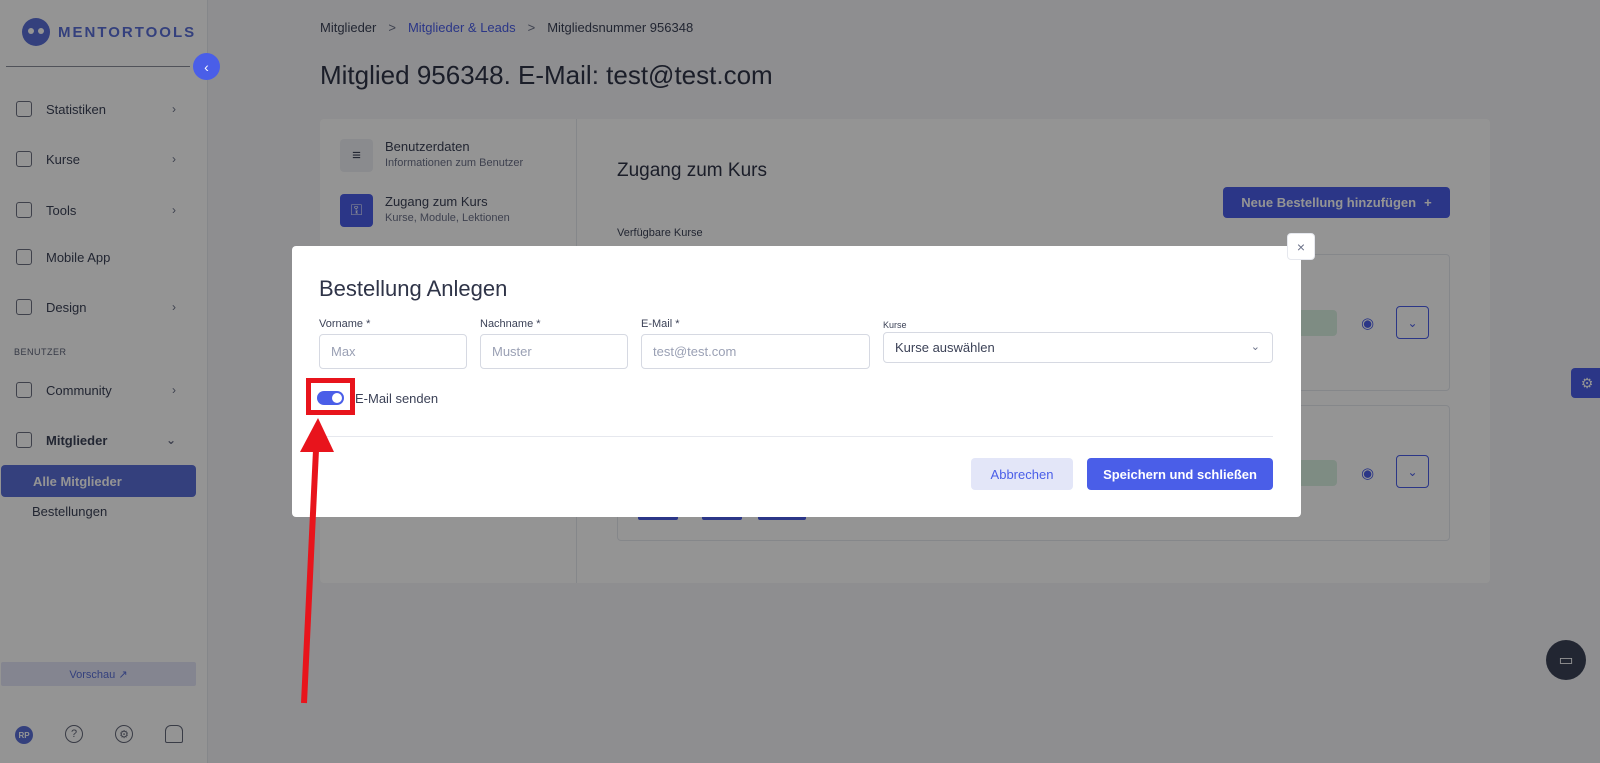  What do you see at coordinates (1180, 474) in the screenshot?
I see `save-and-close-button: Speichern und schließen` at bounding box center [1180, 474].